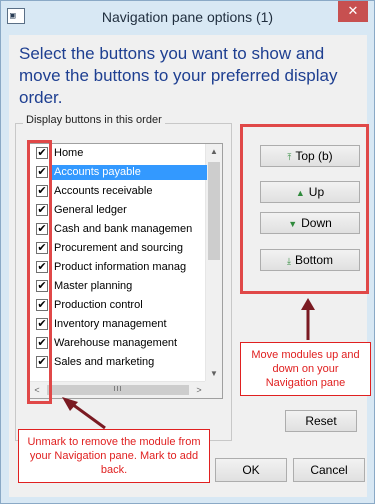 The image size is (375, 504). I want to click on unmark-arrow, so click(88, 416).